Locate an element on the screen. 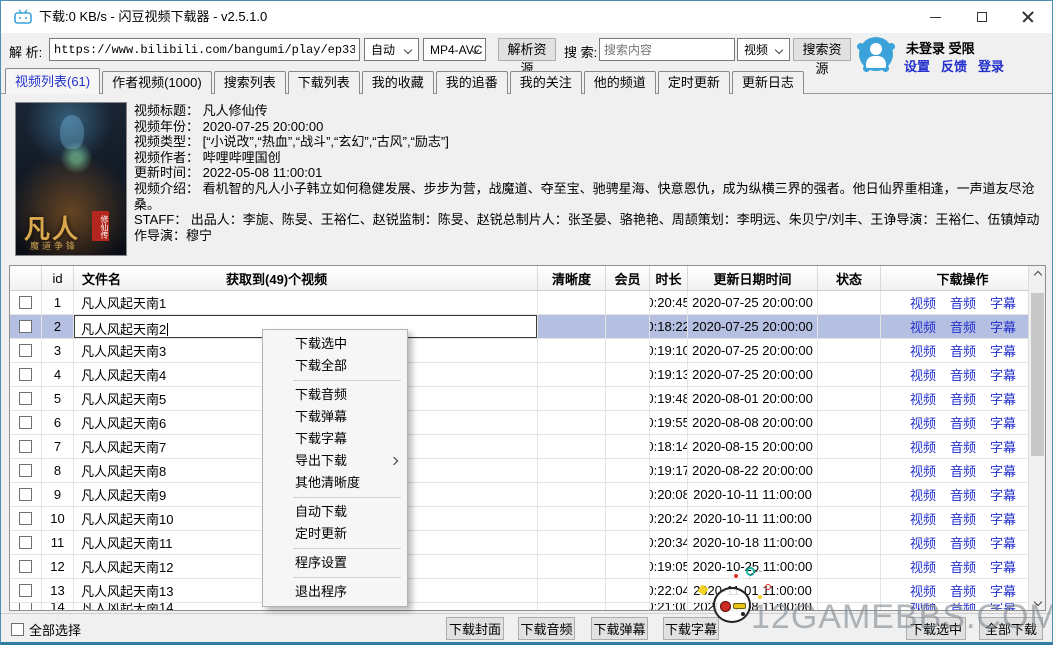 The height and width of the screenshot is (645, 1053). scroll-down-arrow is located at coordinates (1037, 601).